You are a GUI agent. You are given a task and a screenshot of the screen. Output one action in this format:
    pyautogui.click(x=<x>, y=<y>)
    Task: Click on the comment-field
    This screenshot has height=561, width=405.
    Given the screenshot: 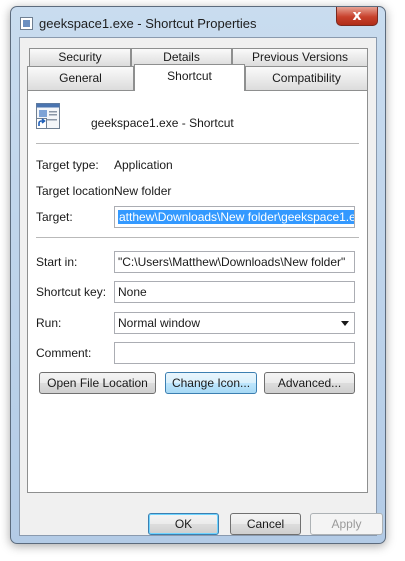 What is the action you would take?
    pyautogui.click(x=234, y=353)
    